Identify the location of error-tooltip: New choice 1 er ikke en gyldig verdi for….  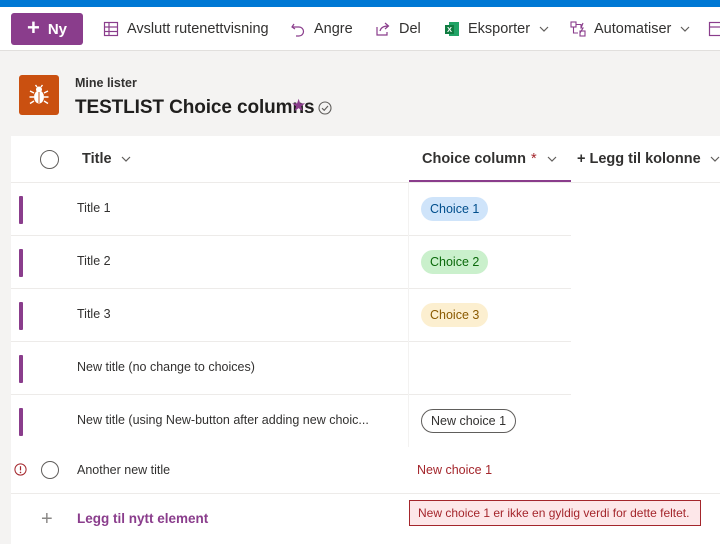
(555, 513).